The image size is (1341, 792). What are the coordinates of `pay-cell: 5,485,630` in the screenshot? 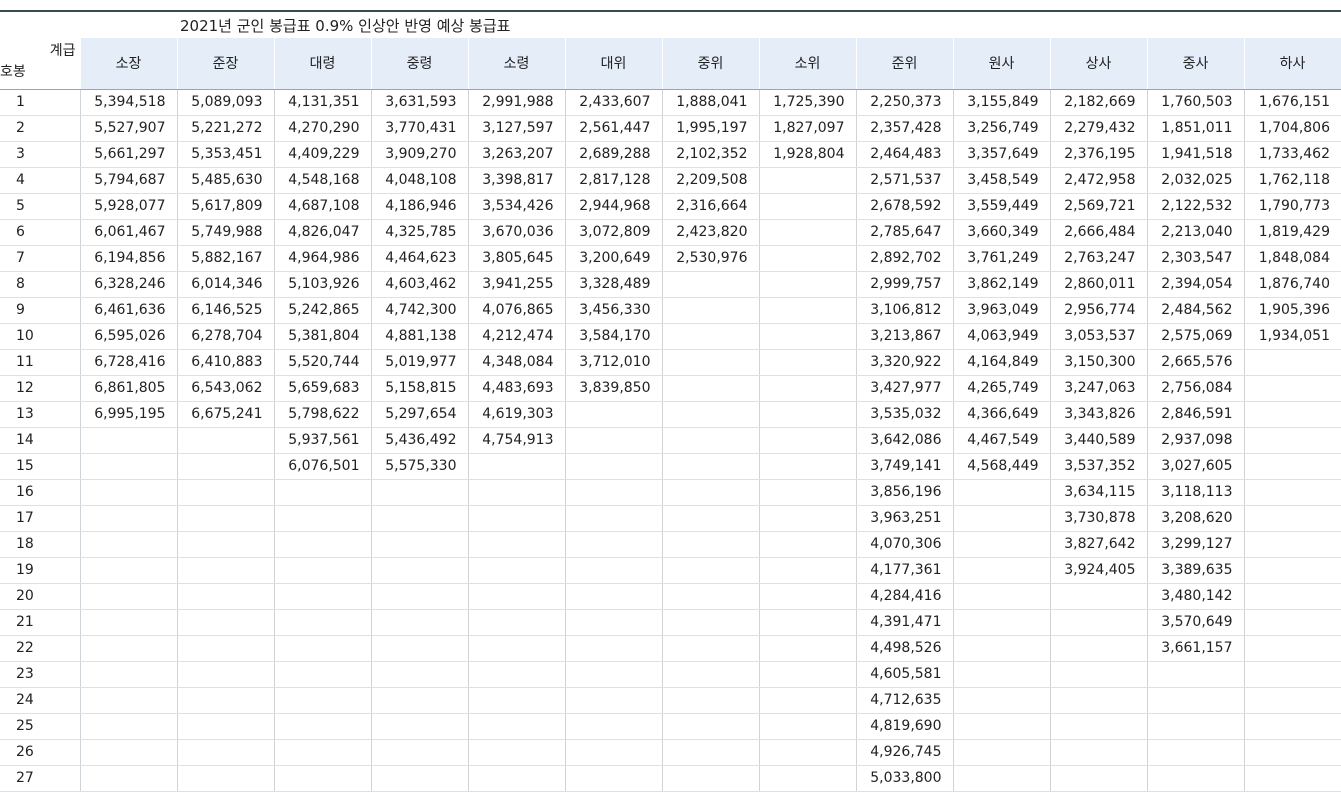 It's located at (226, 180).